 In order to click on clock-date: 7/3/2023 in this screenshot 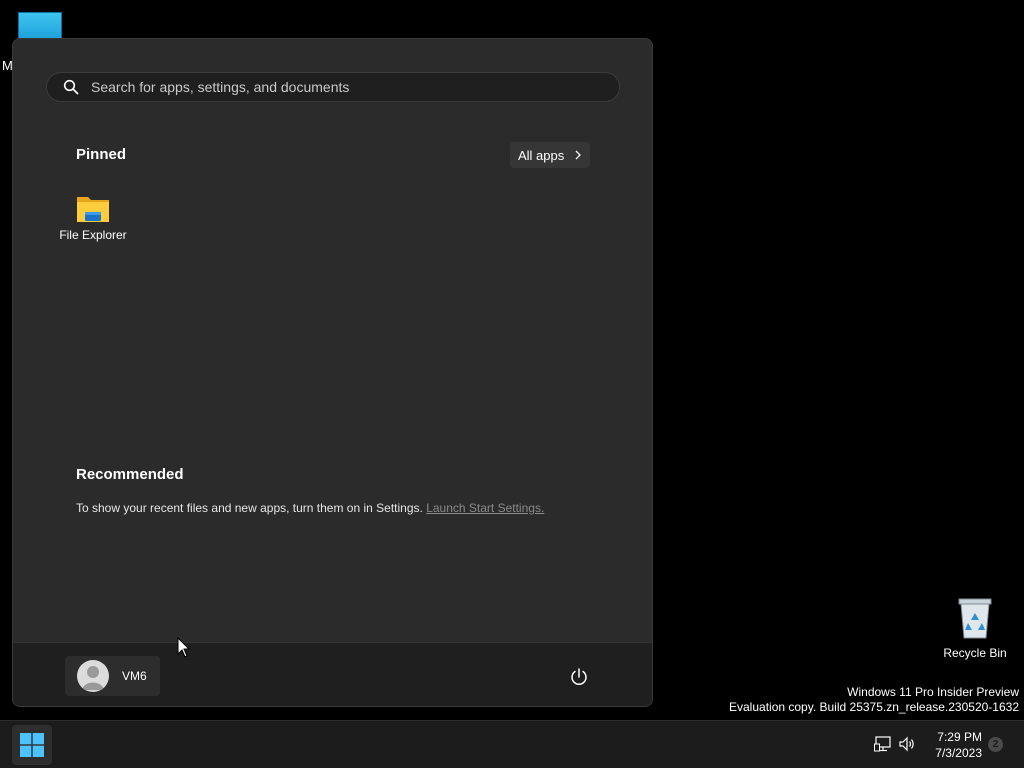, I will do `click(958, 753)`.